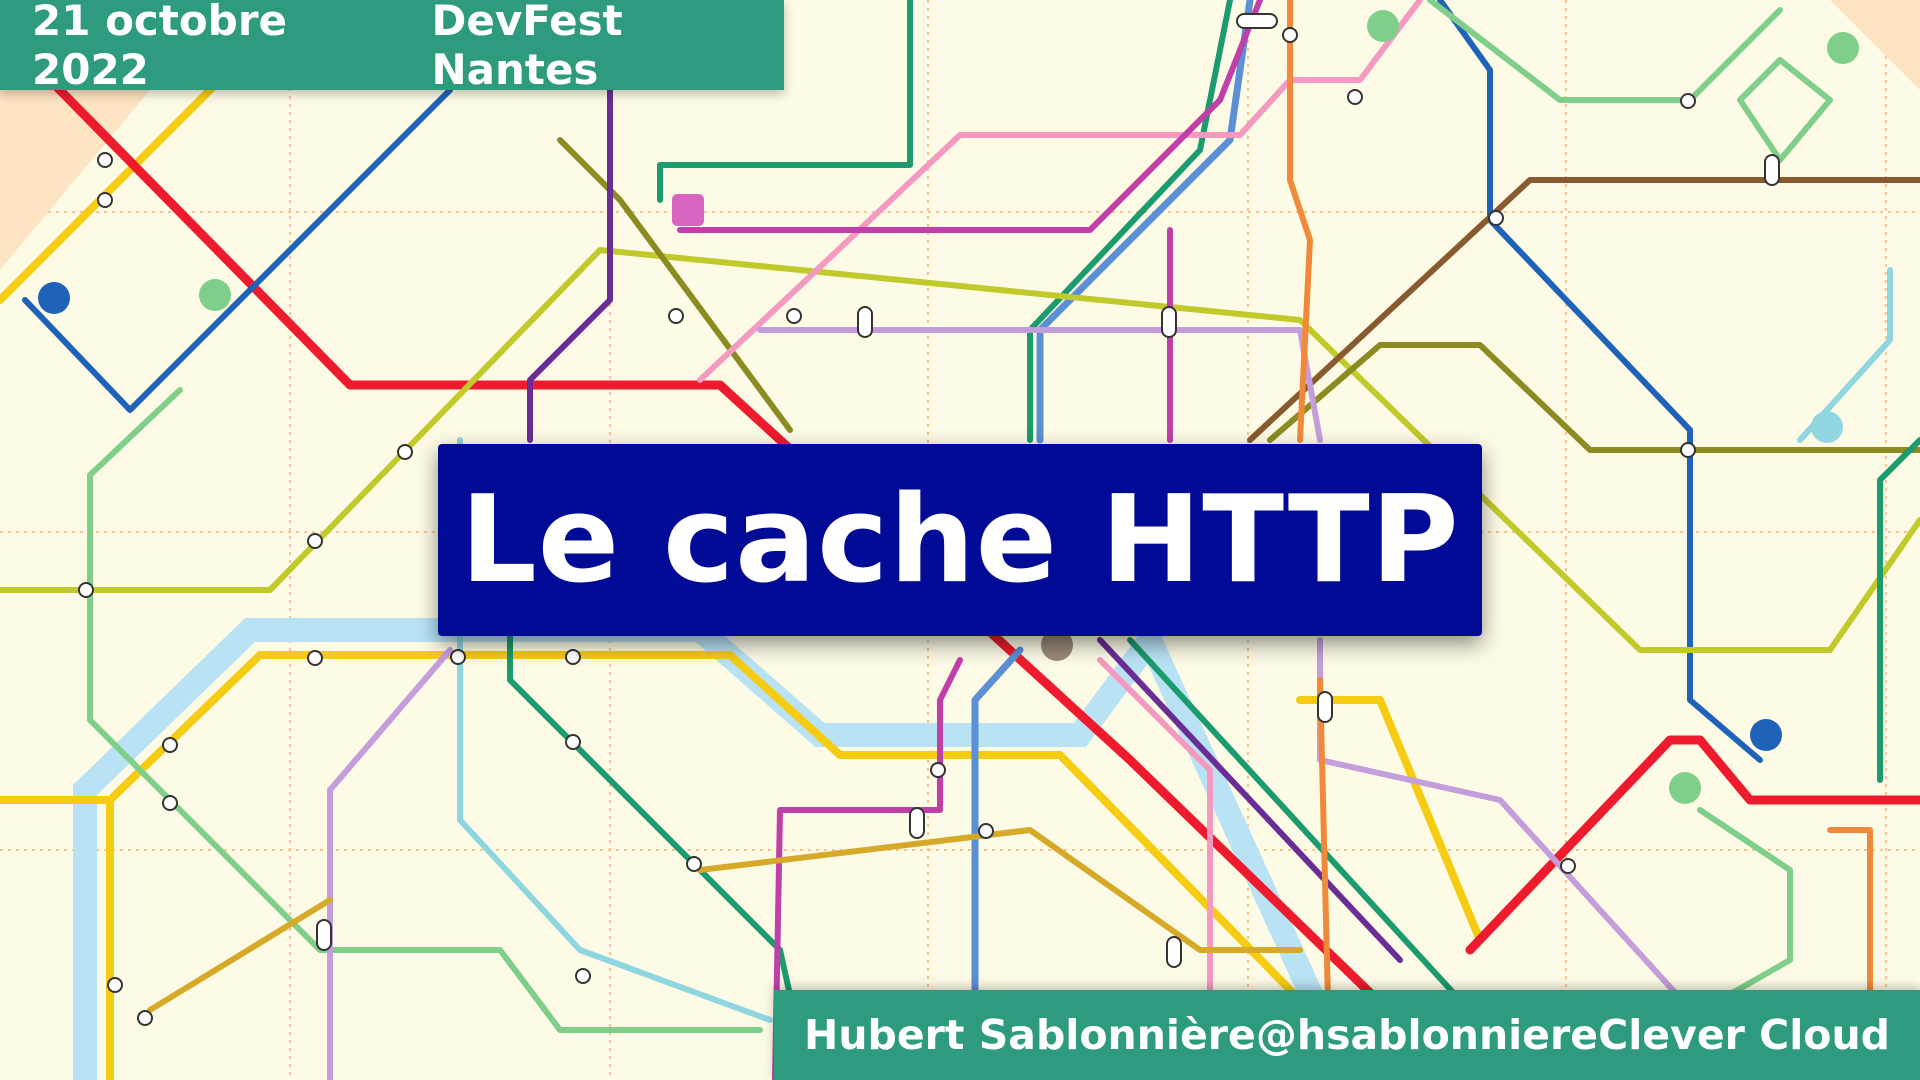  What do you see at coordinates (1583, 310) in the screenshot?
I see `line-brown` at bounding box center [1583, 310].